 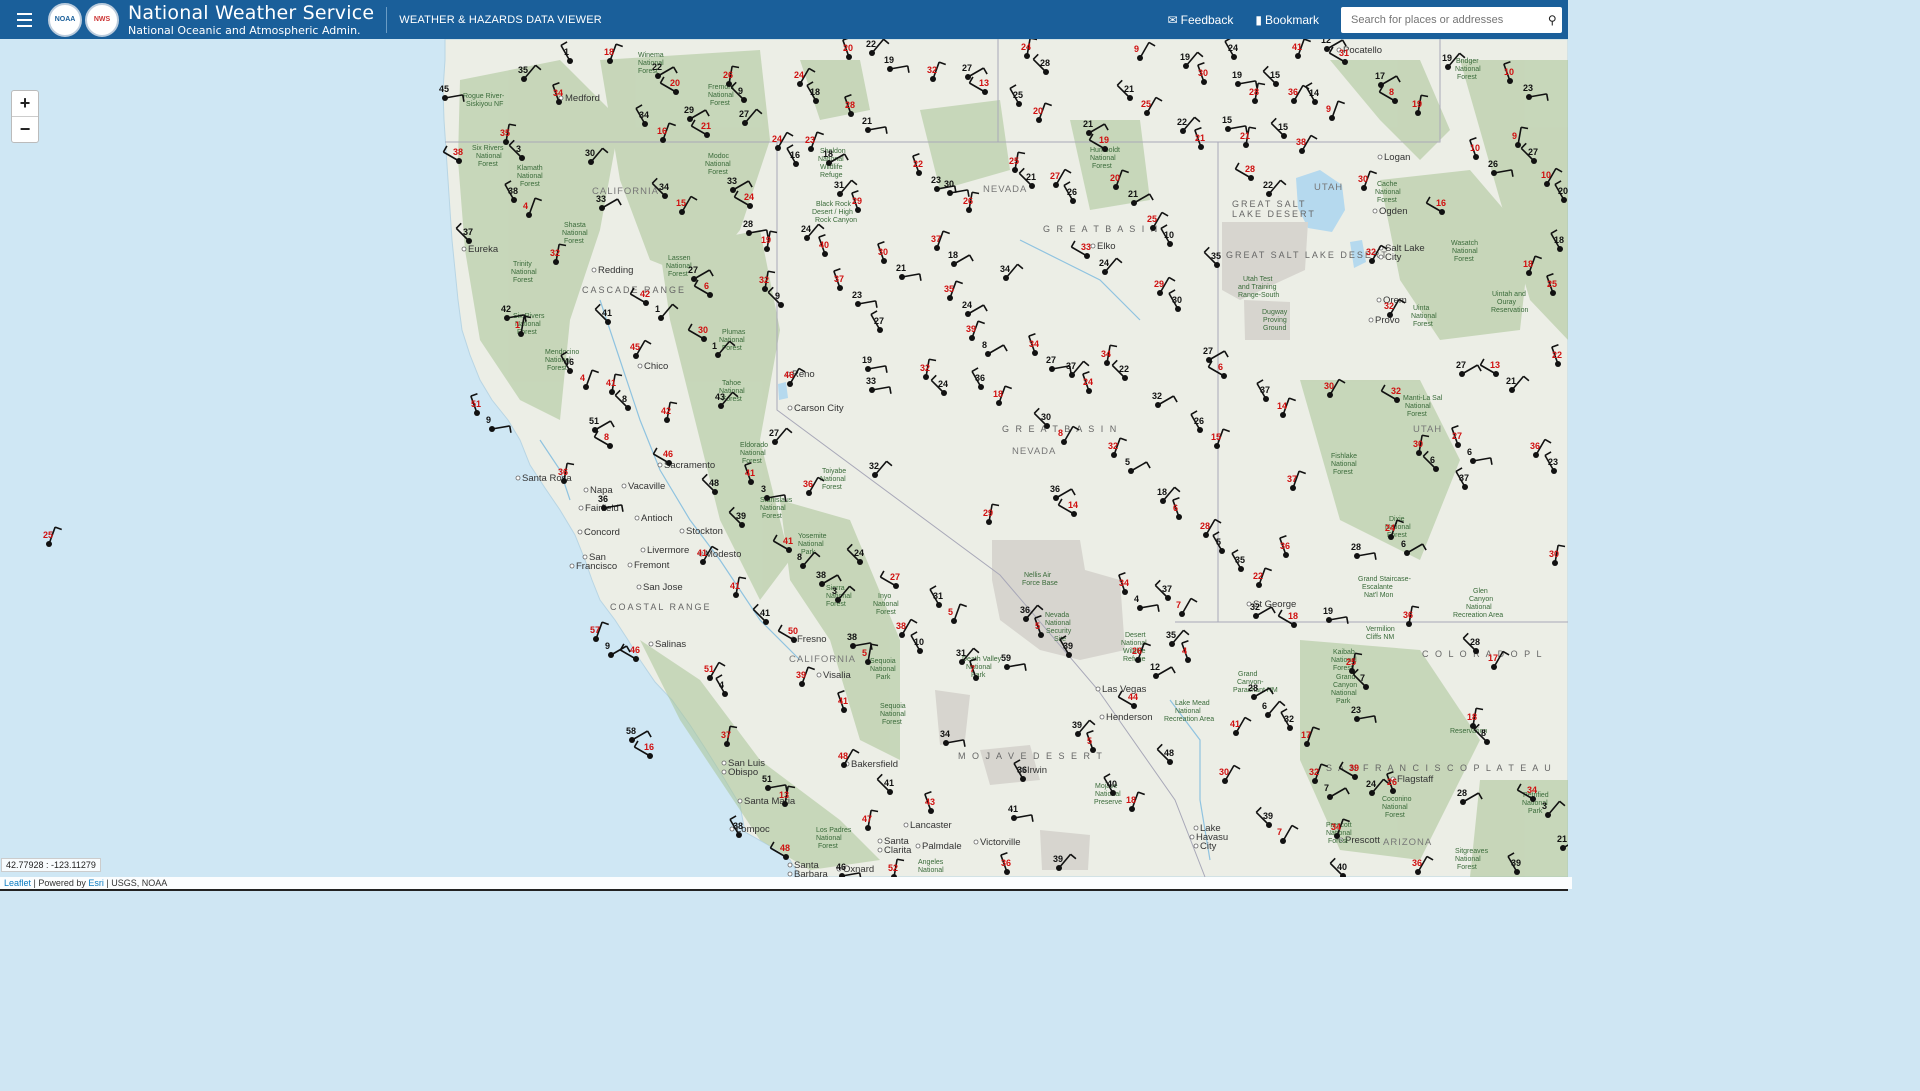 I want to click on place-label: Vacaville, so click(x=646, y=486).